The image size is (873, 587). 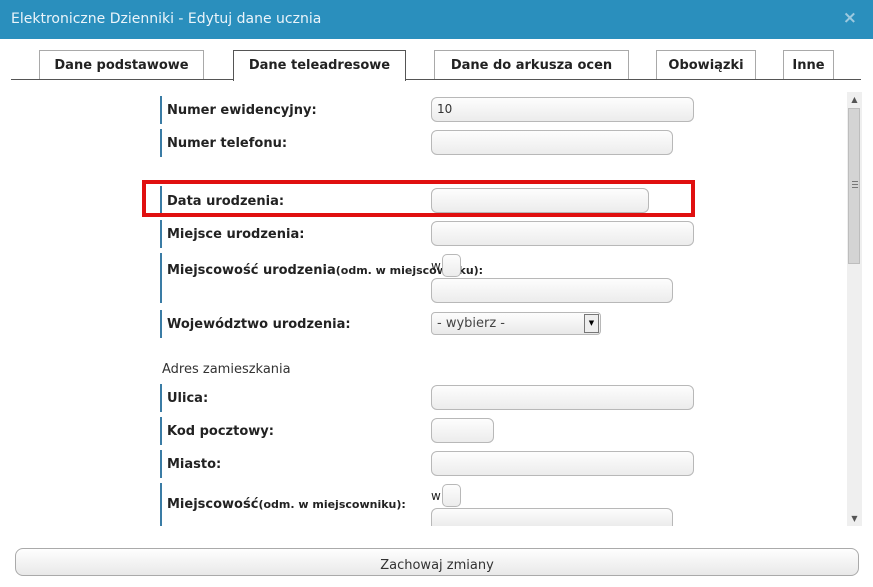 I want to click on miasto-label: Miasto:, so click(x=190, y=464).